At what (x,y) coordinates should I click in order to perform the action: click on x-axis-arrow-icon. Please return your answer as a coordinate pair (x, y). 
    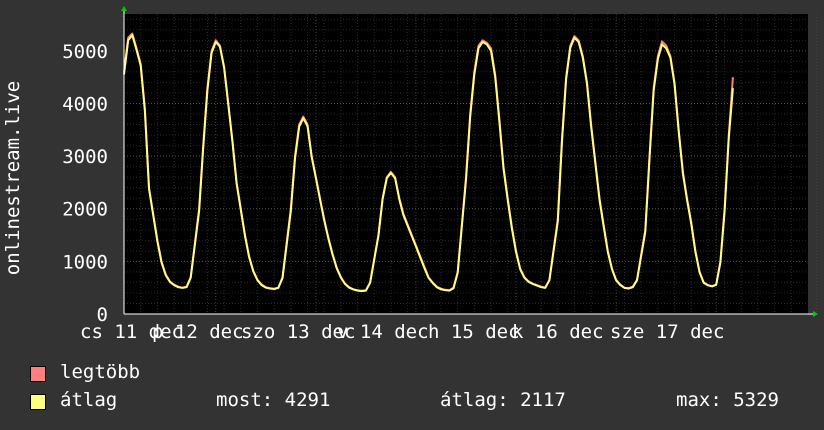
    Looking at the image, I should click on (815, 314).